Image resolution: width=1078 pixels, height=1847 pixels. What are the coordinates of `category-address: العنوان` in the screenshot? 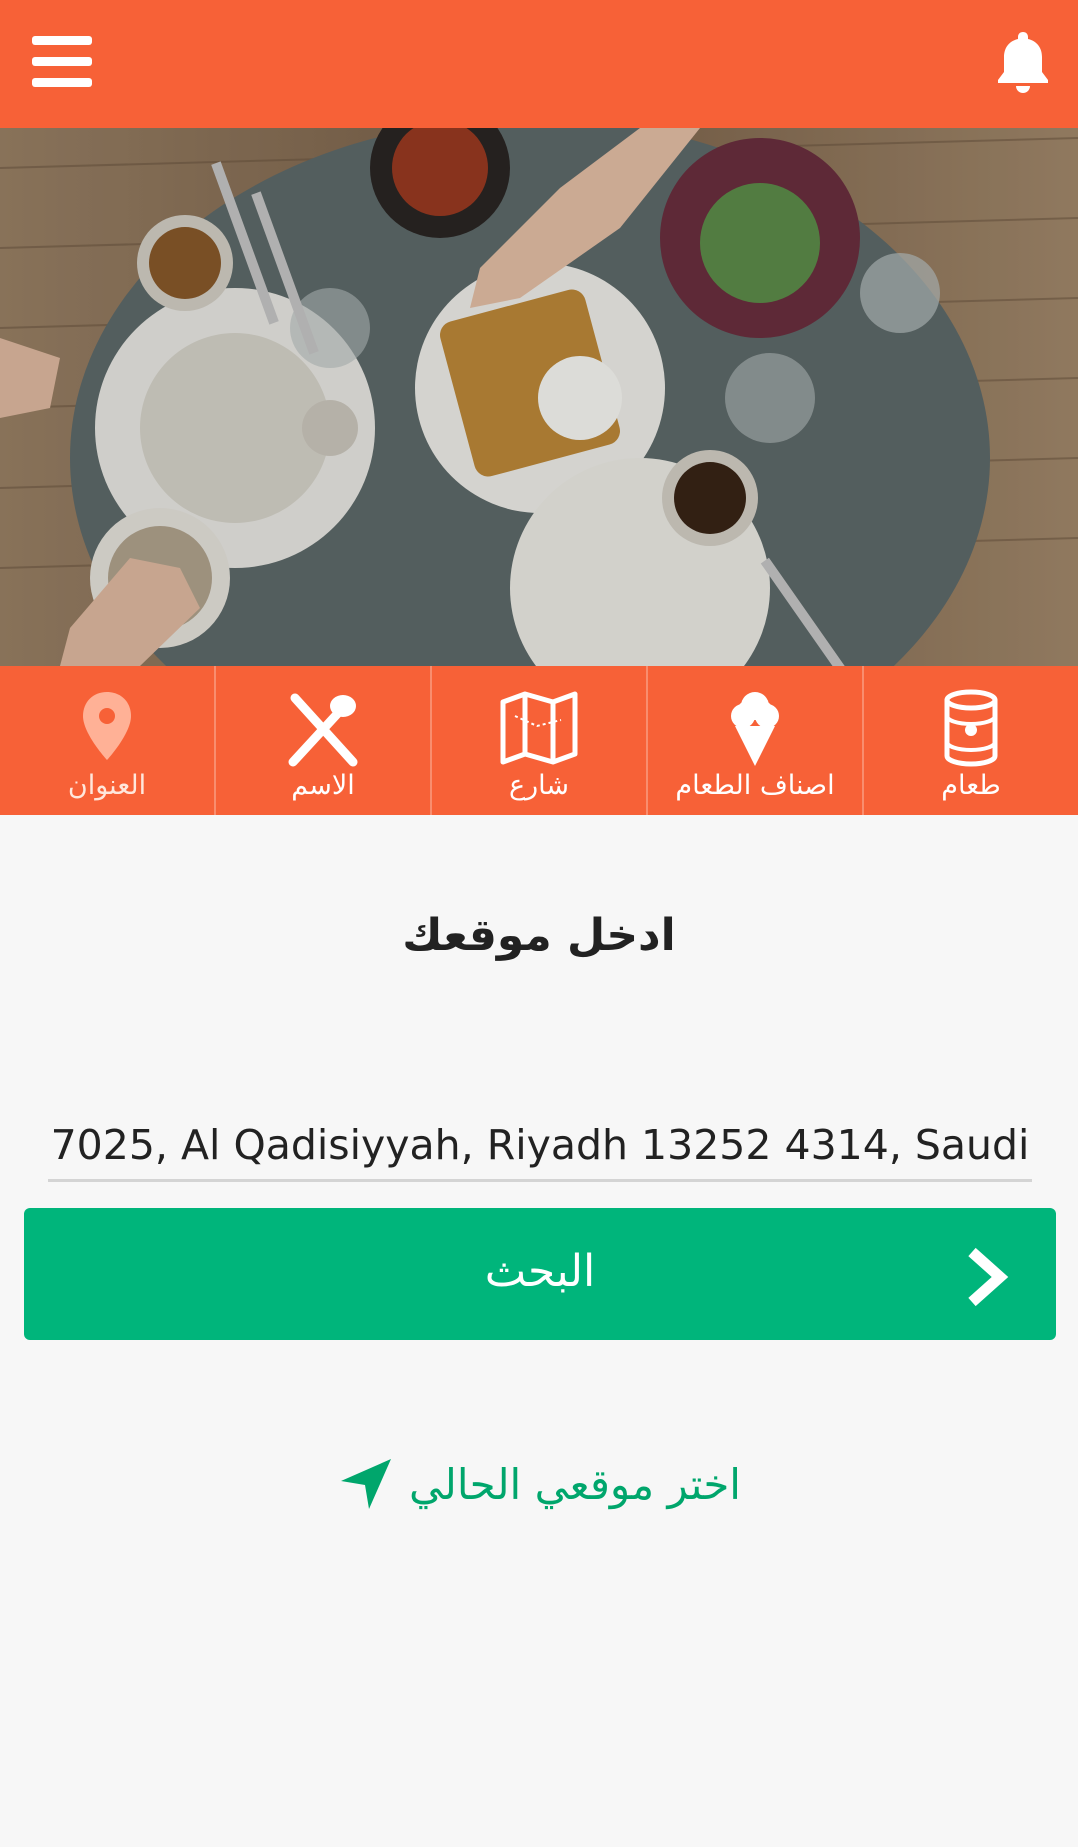 It's located at (108, 740).